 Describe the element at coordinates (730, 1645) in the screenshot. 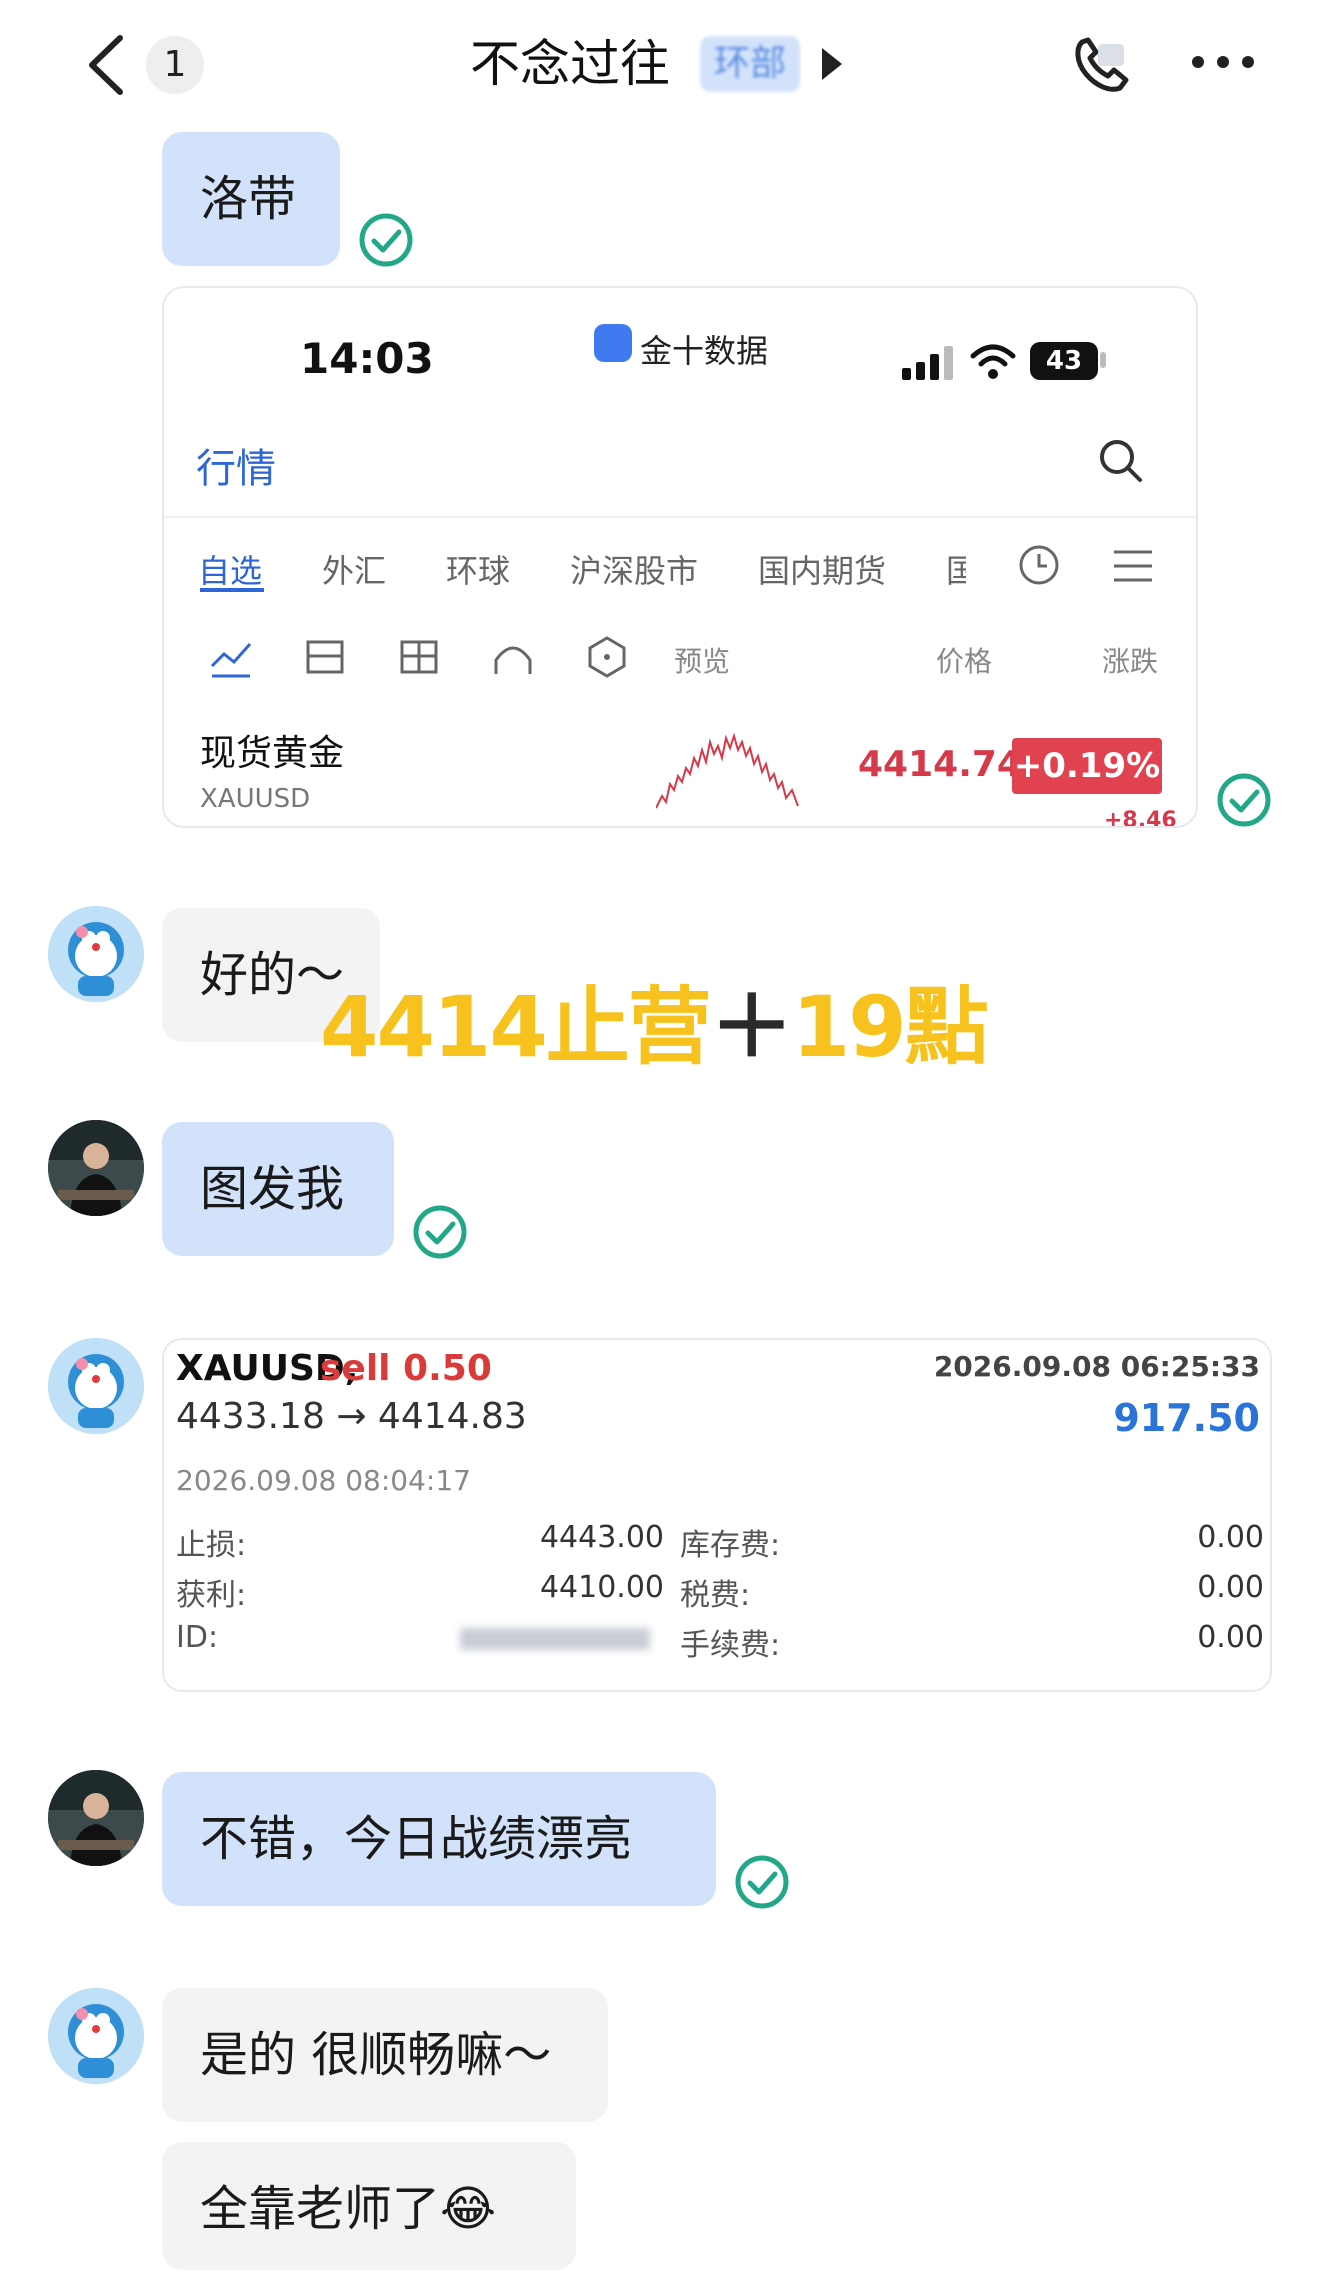

I see `fee-label: 手续费:` at that location.